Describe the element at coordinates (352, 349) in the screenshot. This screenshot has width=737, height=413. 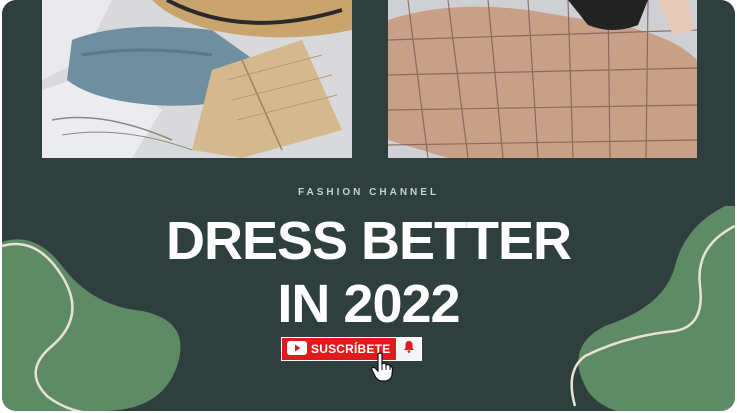
I see `subscribe-button: SUSCRÍBETE` at that location.